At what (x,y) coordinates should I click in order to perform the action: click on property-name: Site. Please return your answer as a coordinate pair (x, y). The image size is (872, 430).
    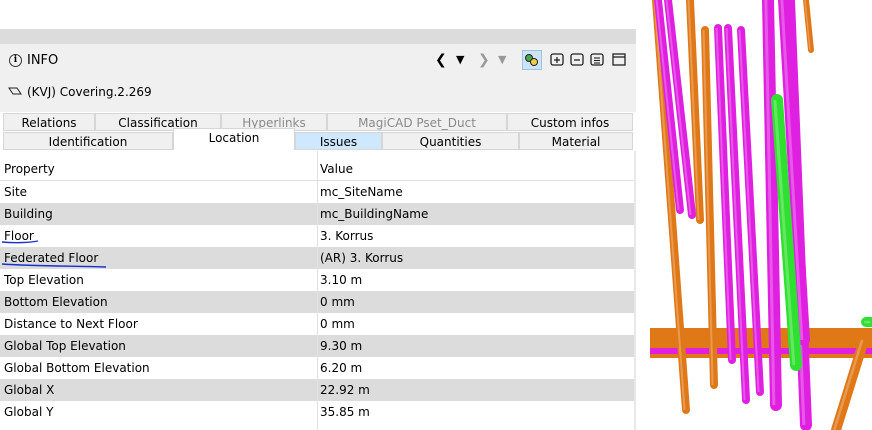
    Looking at the image, I should click on (16, 192).